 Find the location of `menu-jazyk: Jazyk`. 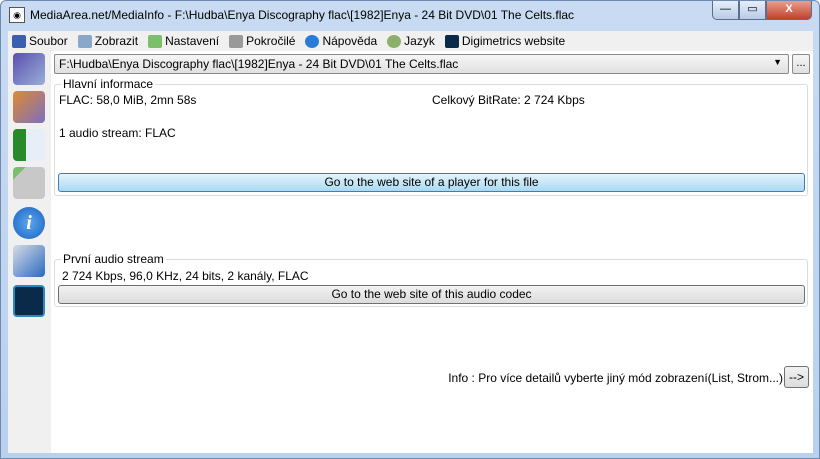

menu-jazyk: Jazyk is located at coordinates (411, 41).